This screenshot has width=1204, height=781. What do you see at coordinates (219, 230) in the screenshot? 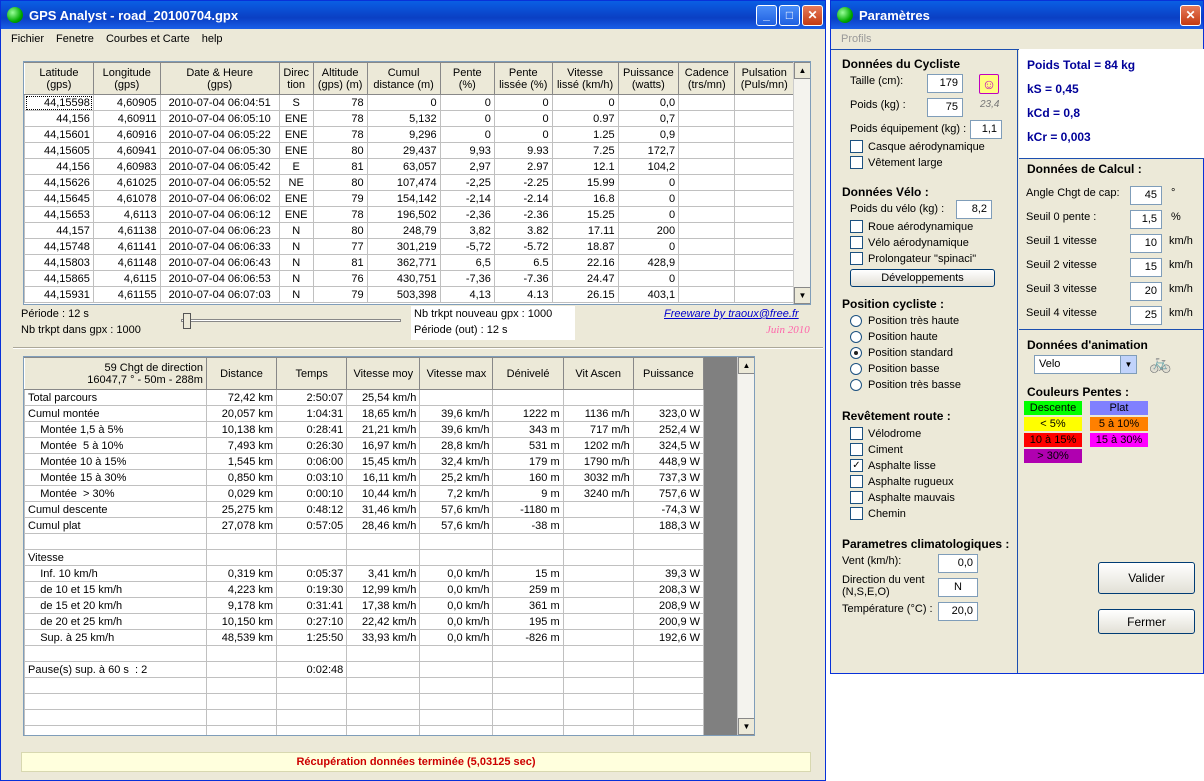
I see `table-cell: 2010-07-04 06:06:23` at bounding box center [219, 230].